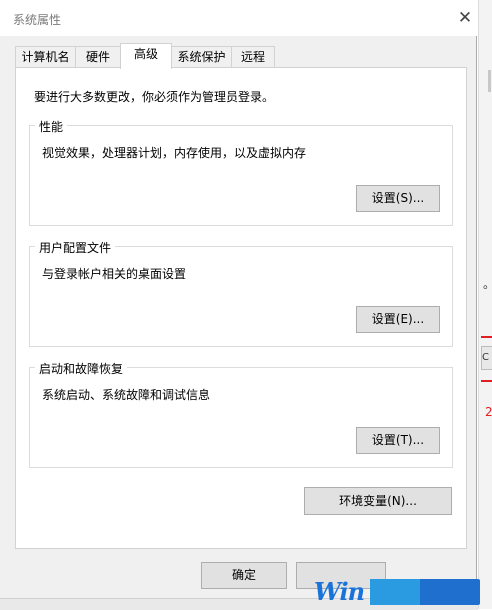 This screenshot has width=492, height=610. What do you see at coordinates (486, 358) in the screenshot?
I see `background-button: C` at bounding box center [486, 358].